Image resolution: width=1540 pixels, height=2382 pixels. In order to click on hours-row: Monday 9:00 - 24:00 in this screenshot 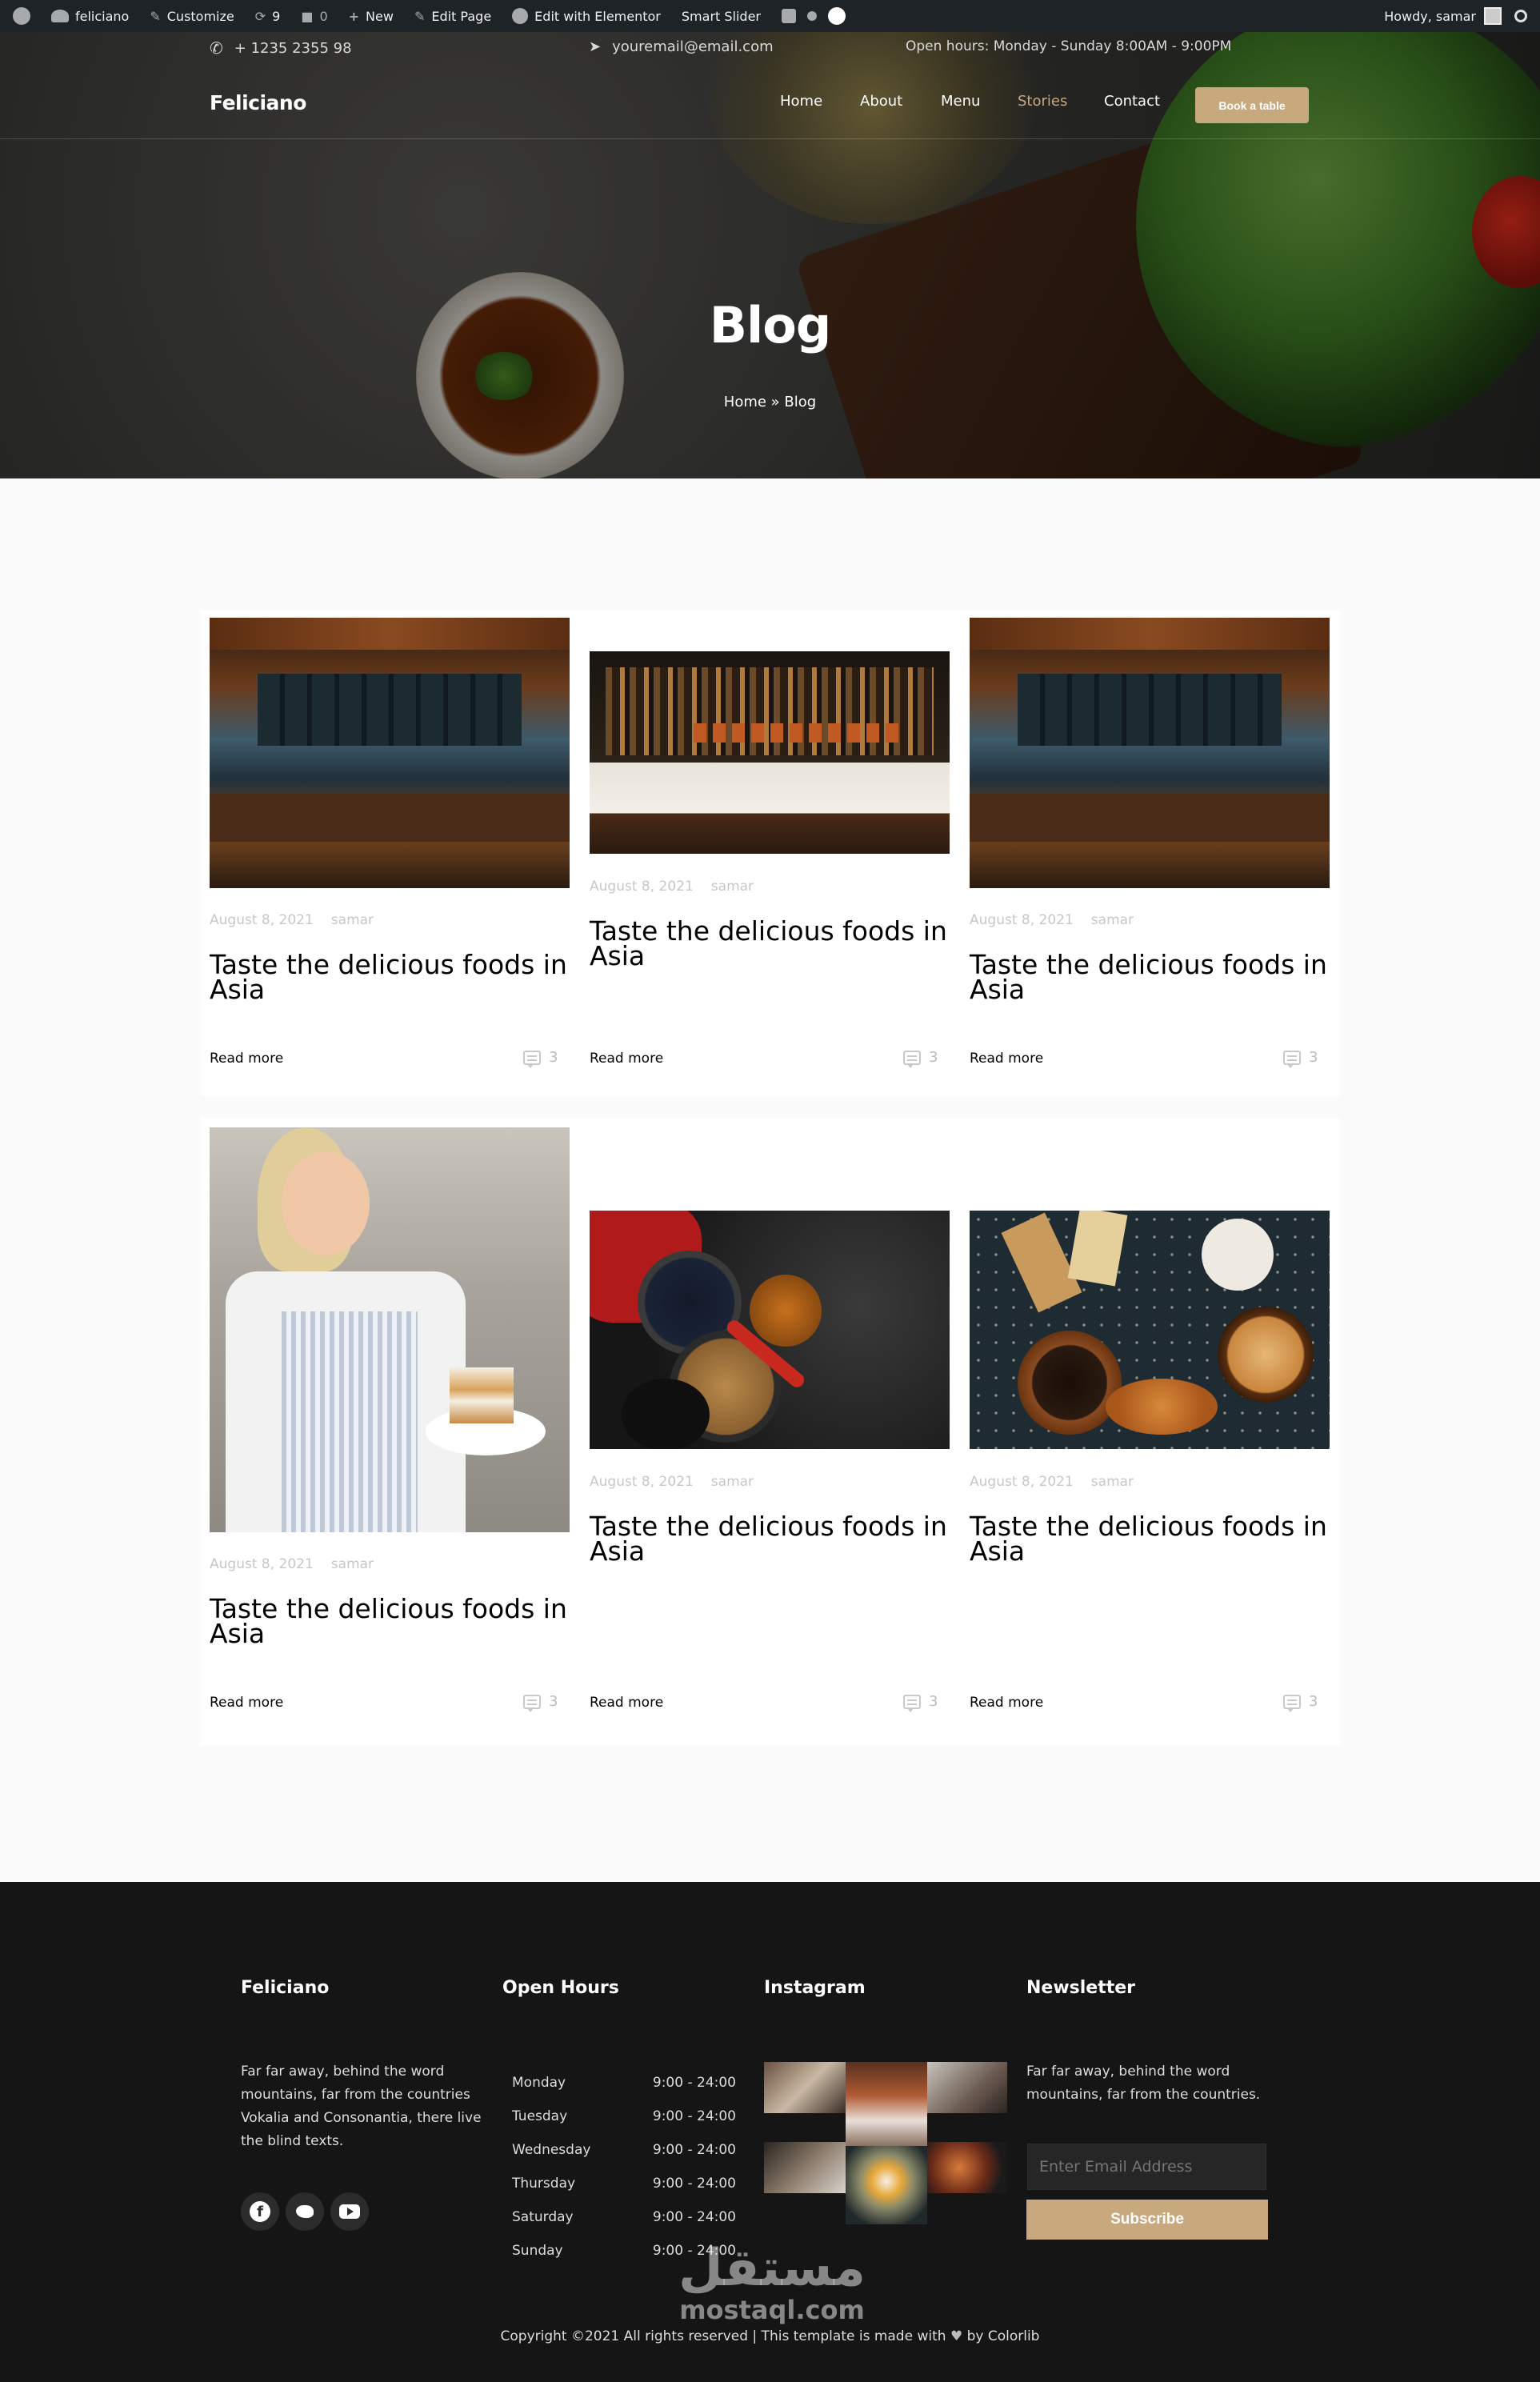, I will do `click(624, 2083)`.